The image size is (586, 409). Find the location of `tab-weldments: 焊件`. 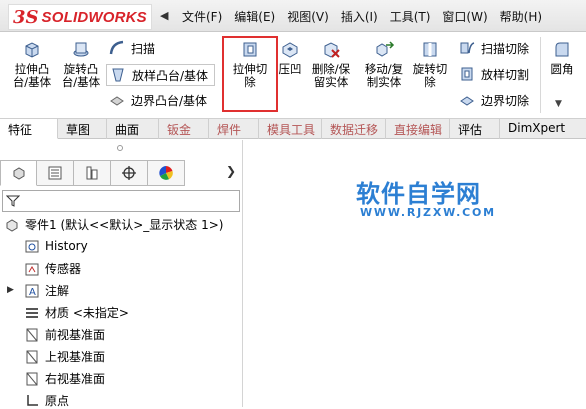

tab-weldments: 焊件 is located at coordinates (234, 129).